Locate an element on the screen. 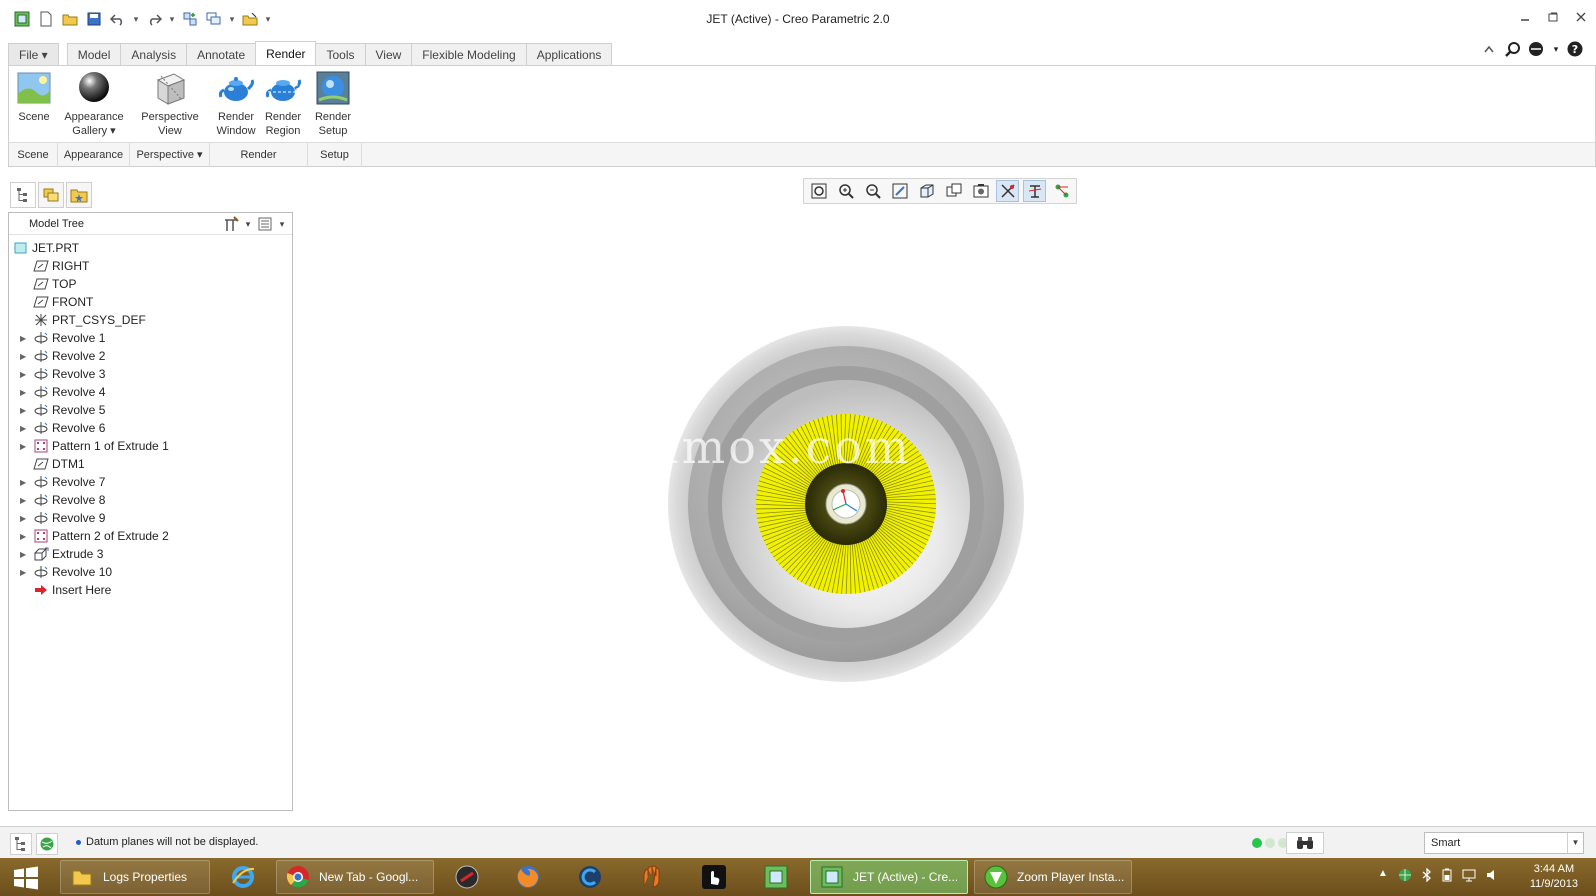  tree-item-revolve-10: ▶ Revolve 10 is located at coordinates (150, 572).